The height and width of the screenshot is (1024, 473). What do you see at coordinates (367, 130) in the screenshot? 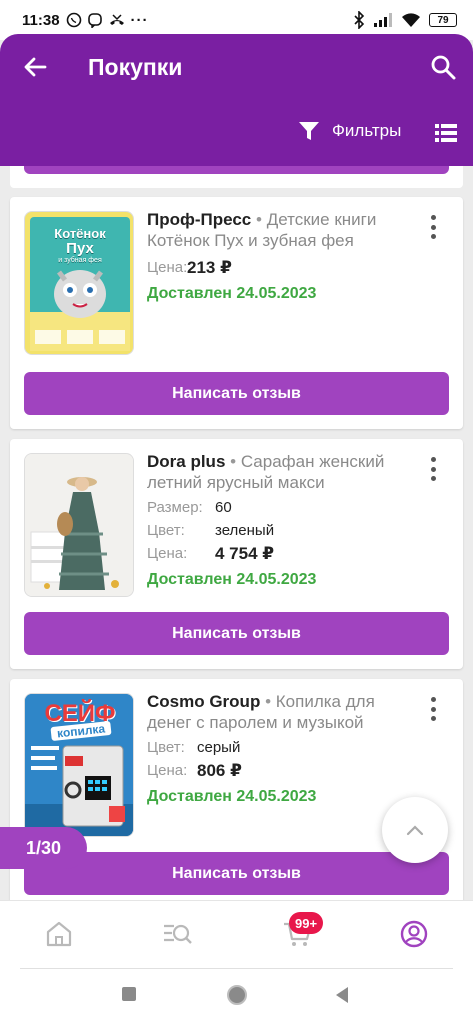
I see `filters-label: Фильтры` at bounding box center [367, 130].